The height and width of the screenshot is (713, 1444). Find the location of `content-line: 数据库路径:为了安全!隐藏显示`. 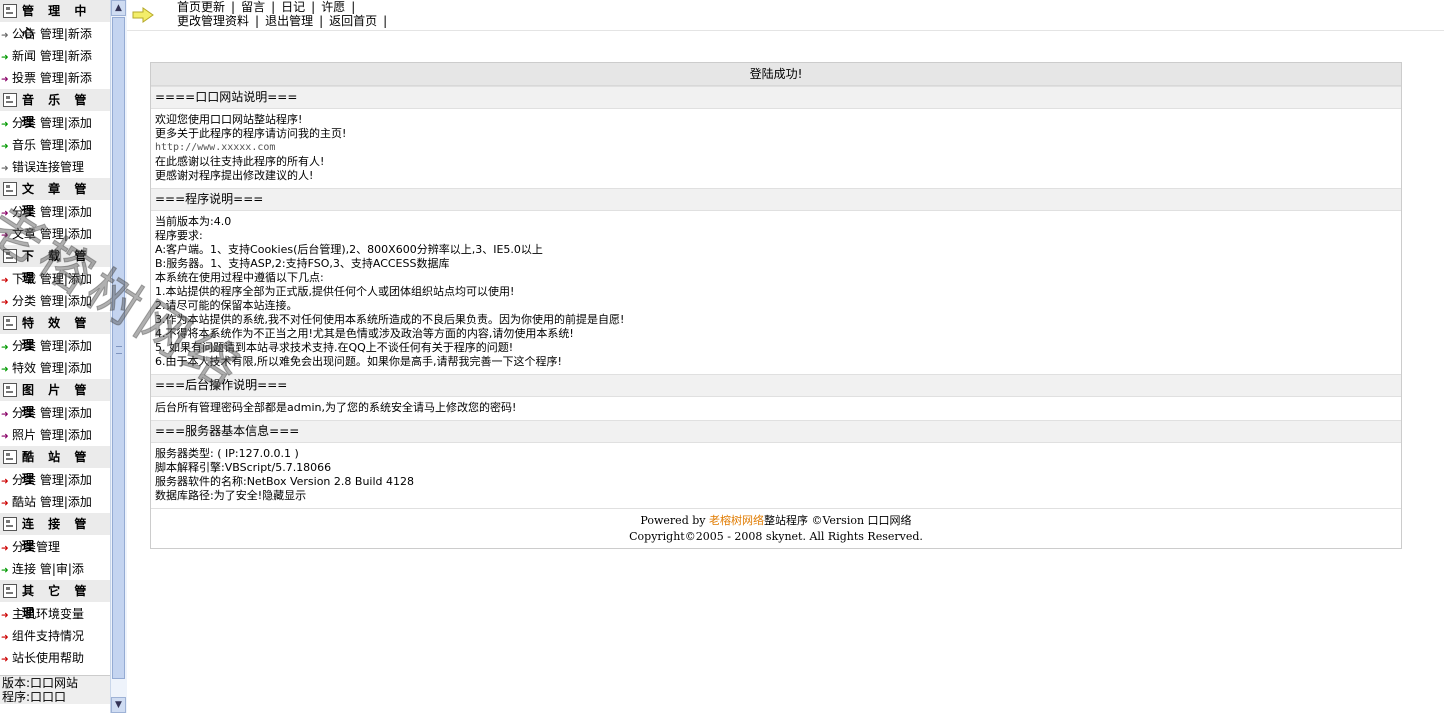

content-line: 数据库路径:为了安全!隐藏显示 is located at coordinates (231, 495).